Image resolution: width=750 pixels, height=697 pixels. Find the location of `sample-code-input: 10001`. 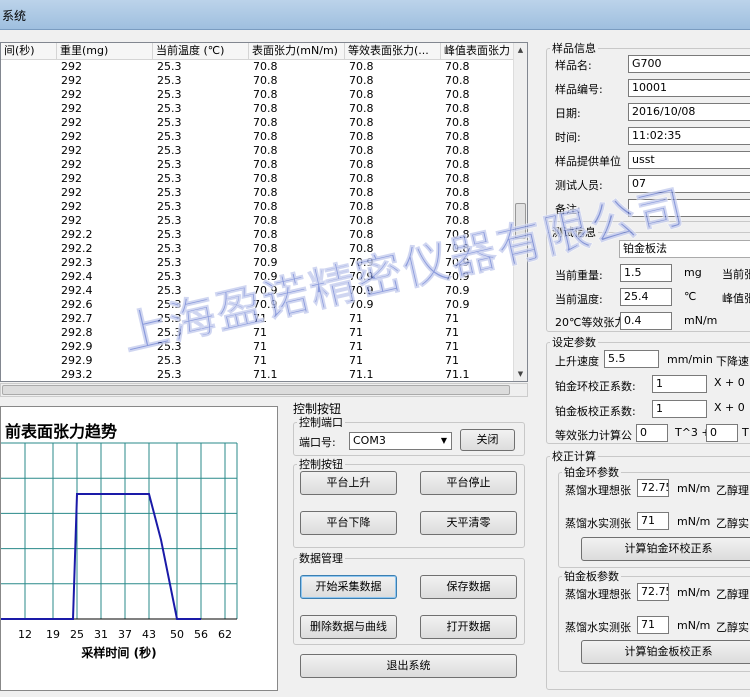

sample-code-input: 10001 is located at coordinates (689, 88).